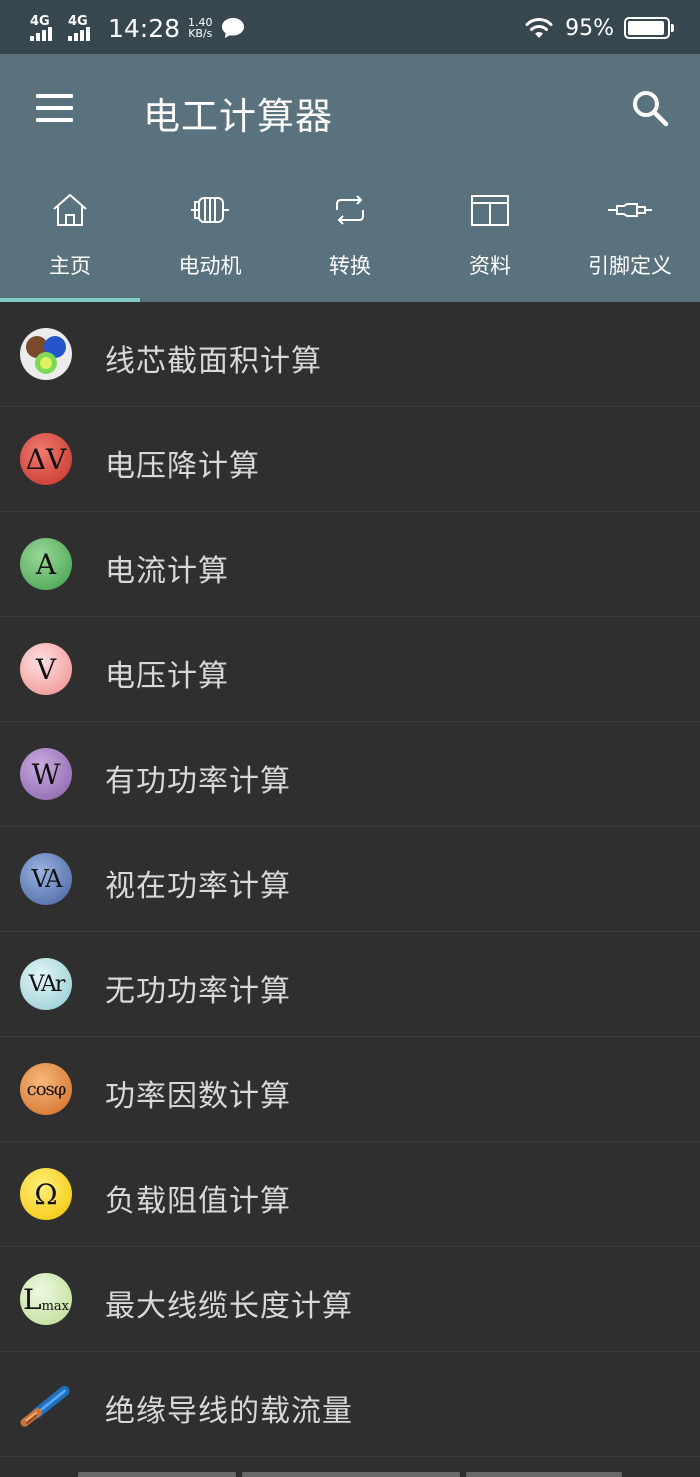  I want to click on signal-icon-2: 4G, so click(83, 28).